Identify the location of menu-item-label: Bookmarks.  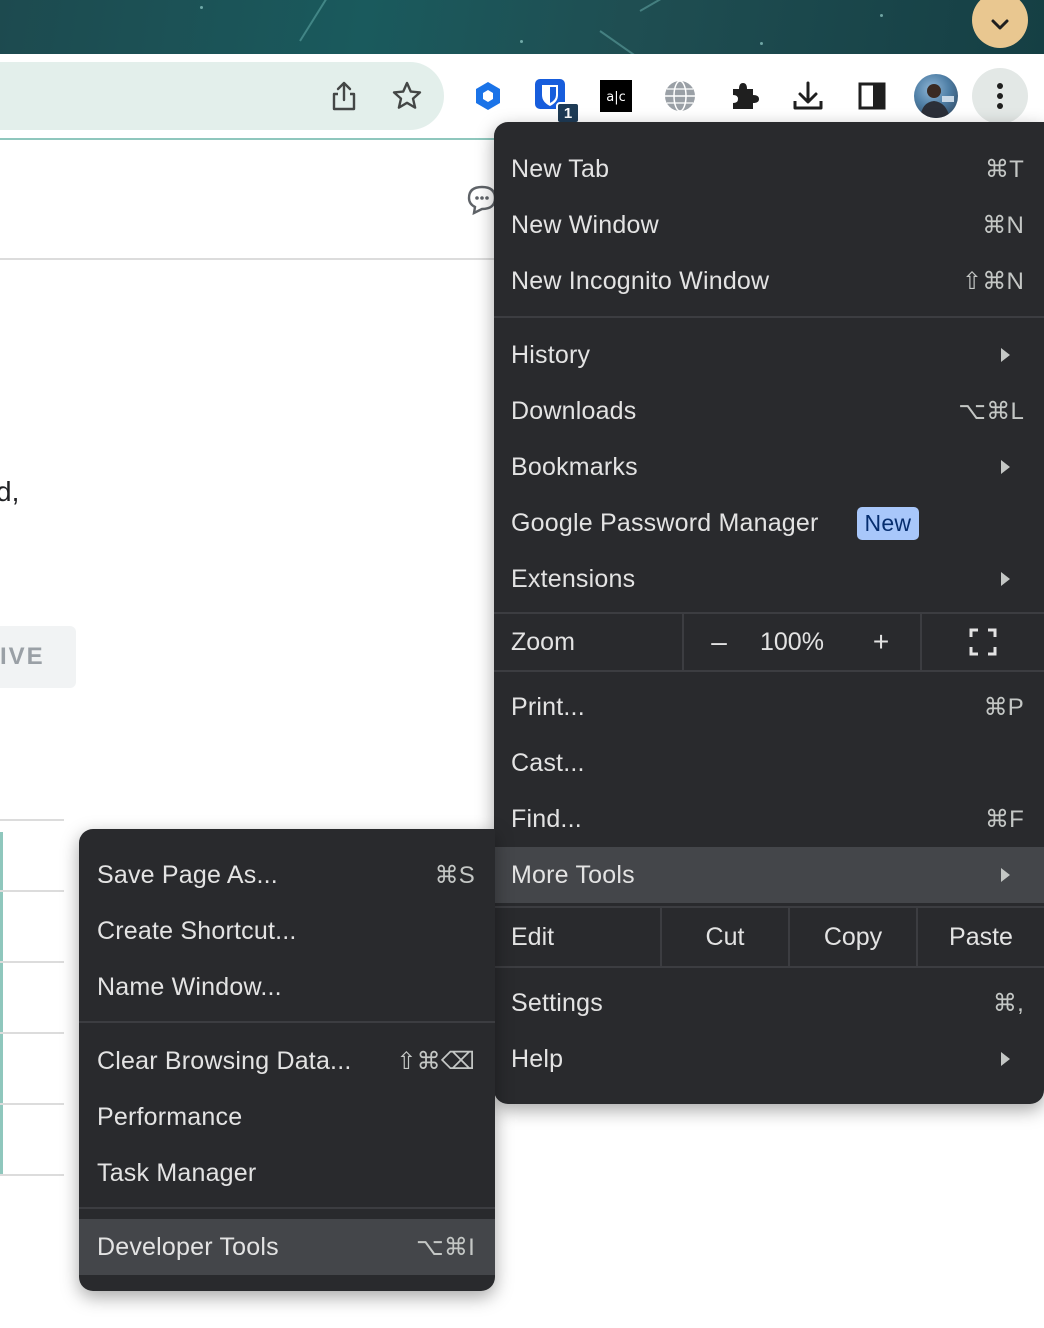
(574, 466).